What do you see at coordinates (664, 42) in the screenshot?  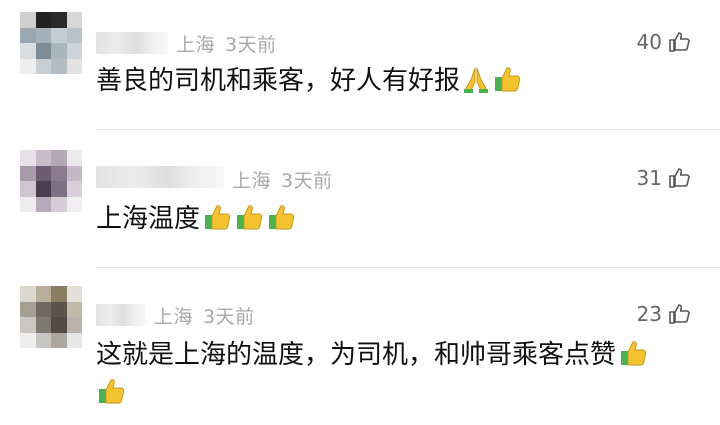 I see `like-button: 40` at bounding box center [664, 42].